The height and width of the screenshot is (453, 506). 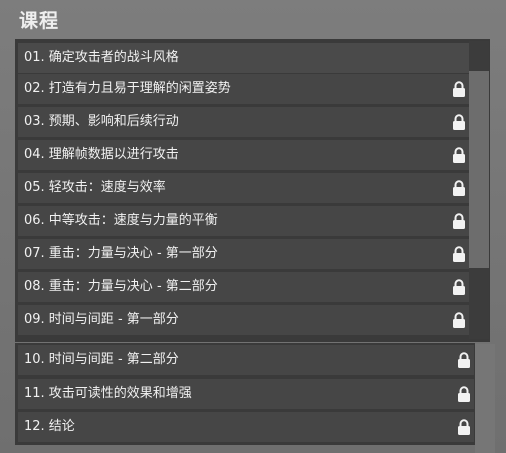 I want to click on section-title: 课程, so click(x=39, y=21).